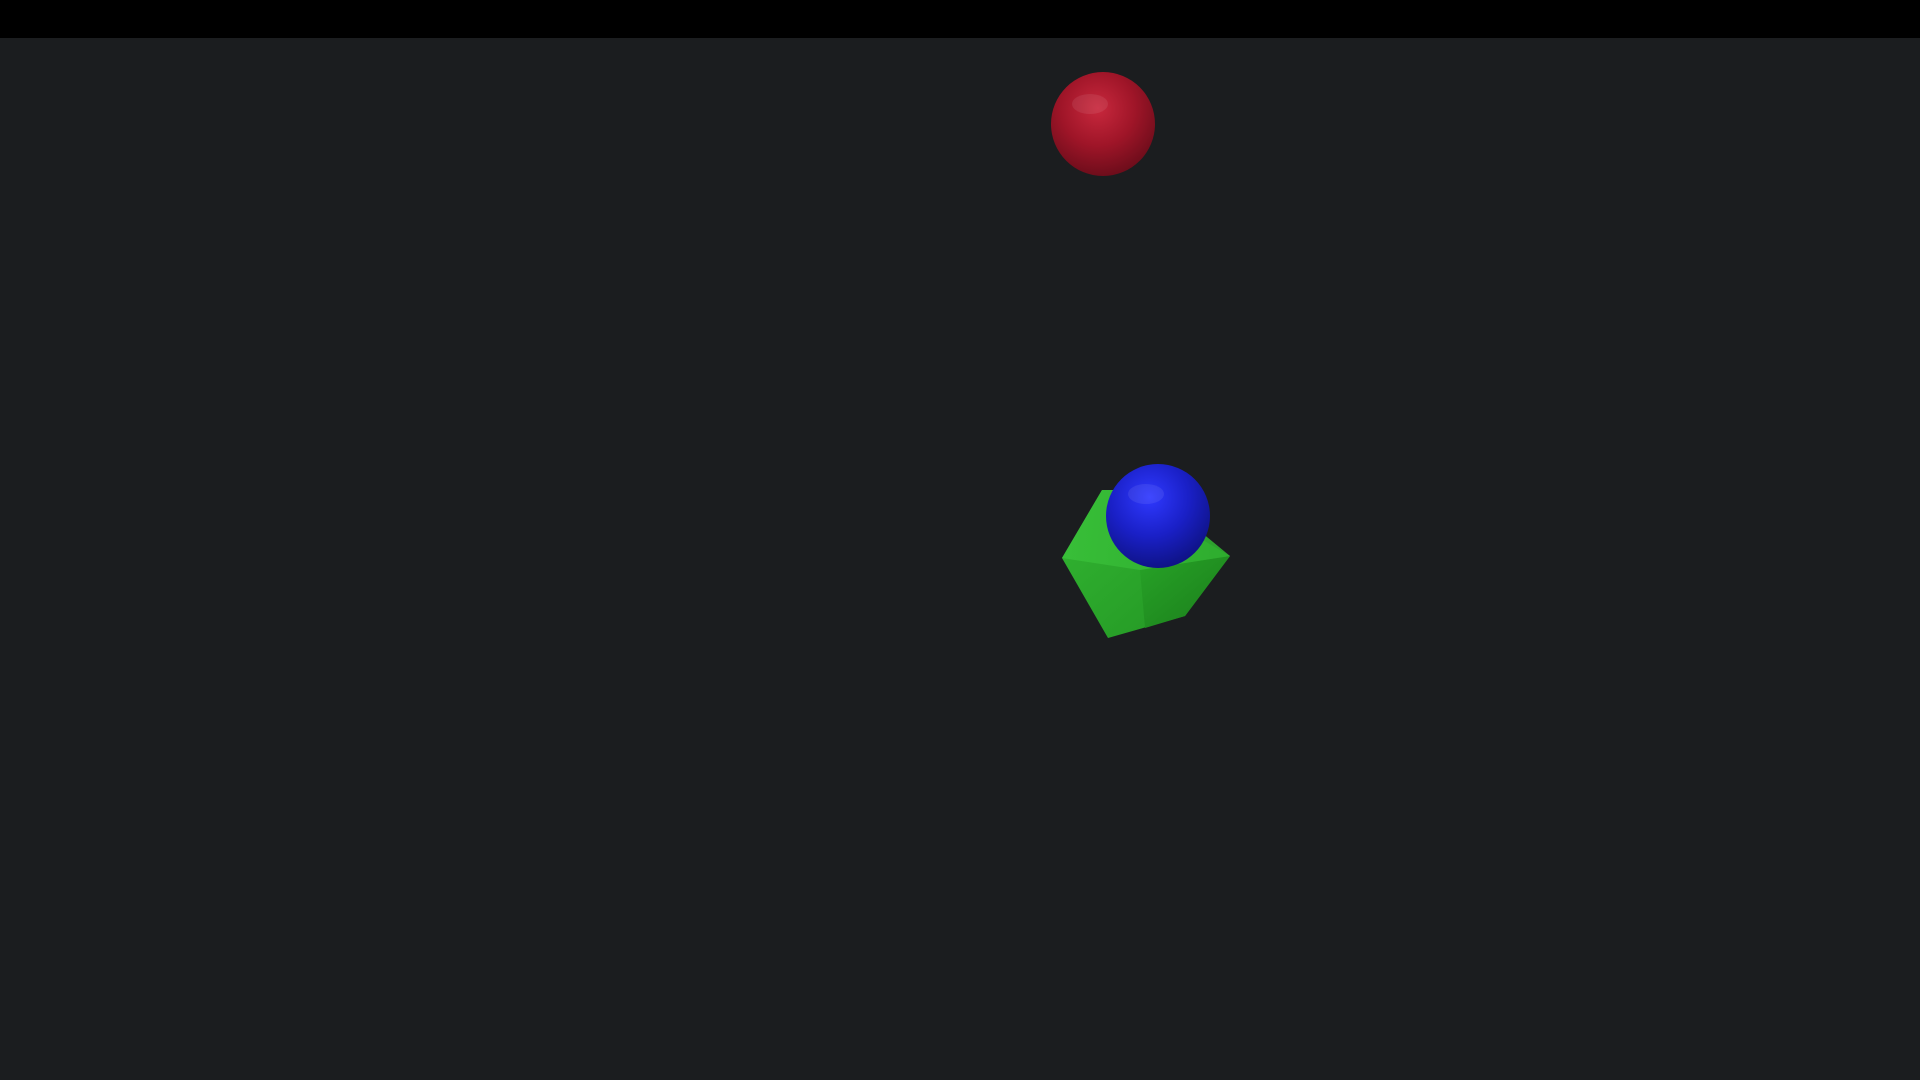  I want to click on red-sphere, so click(1103, 124).